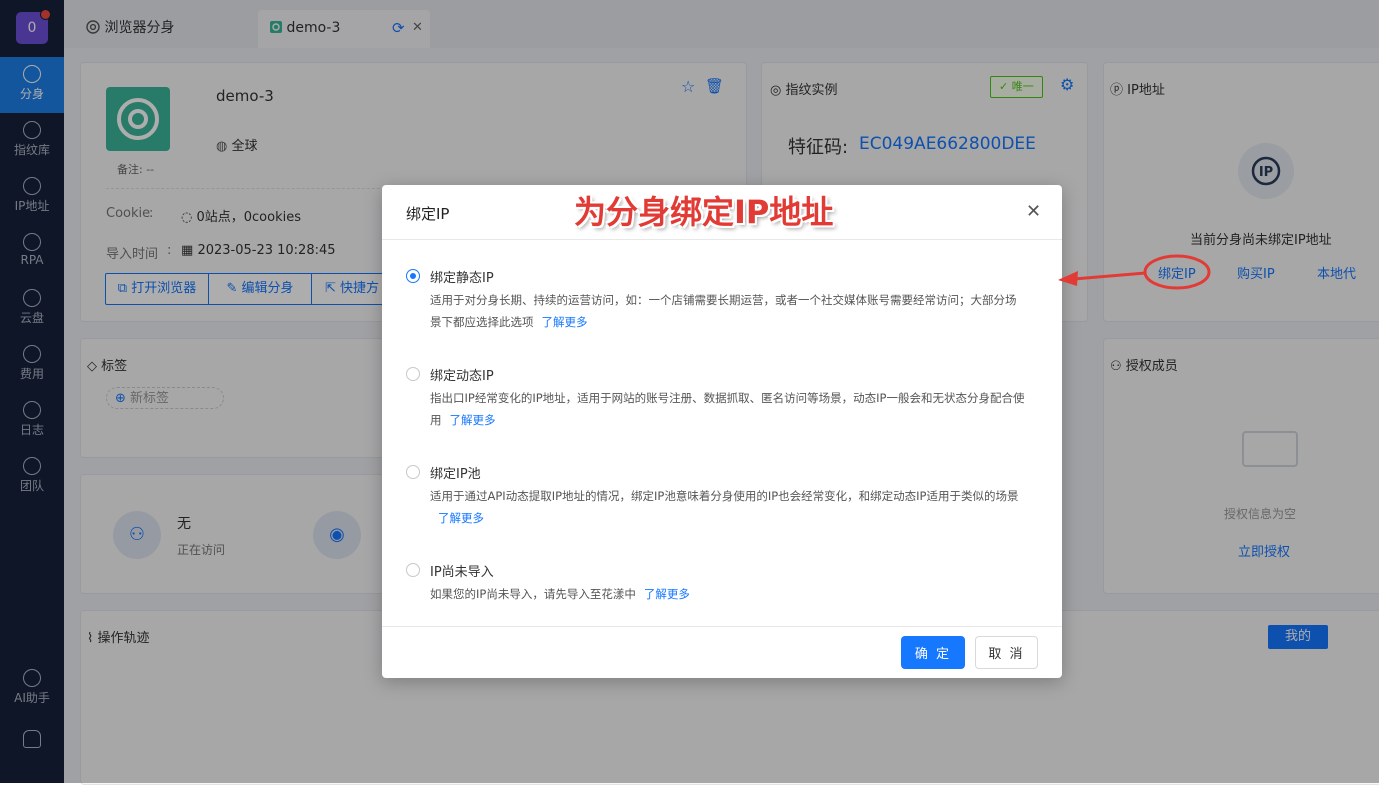 The image size is (1379, 785). I want to click on radio-ip-pool, so click(413, 472).